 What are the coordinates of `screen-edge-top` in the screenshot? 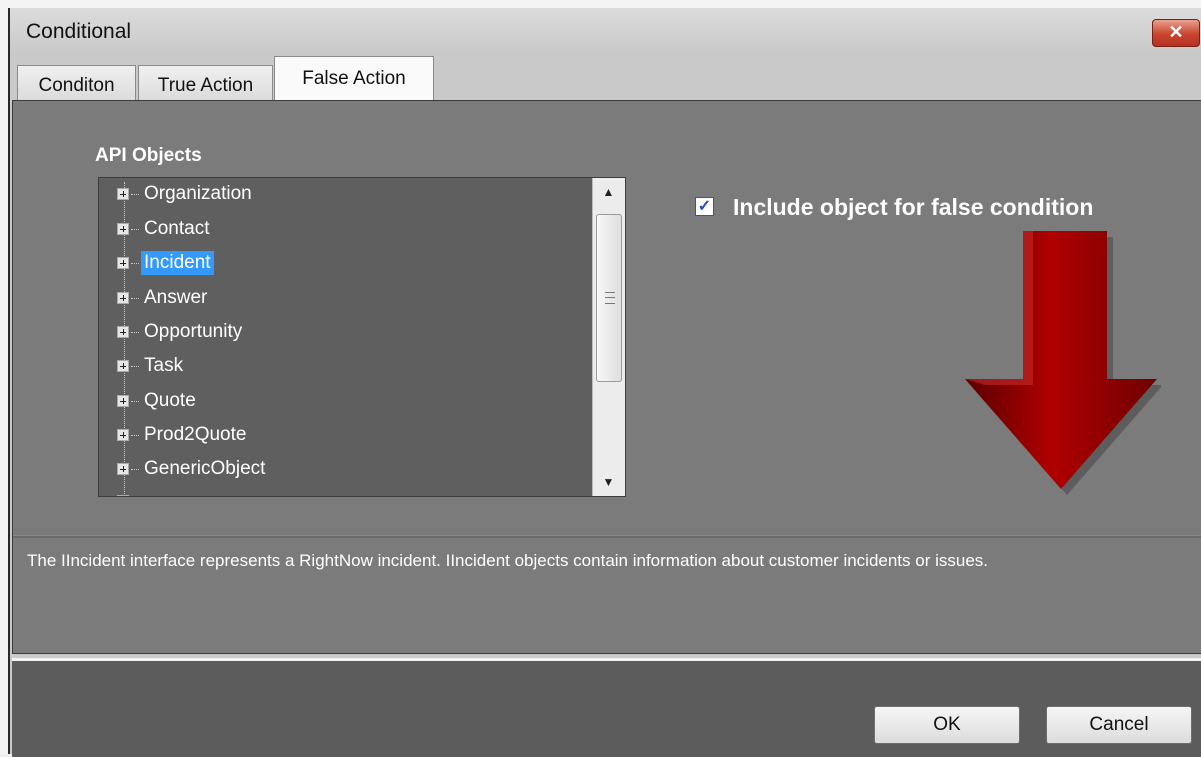 It's located at (600, 4).